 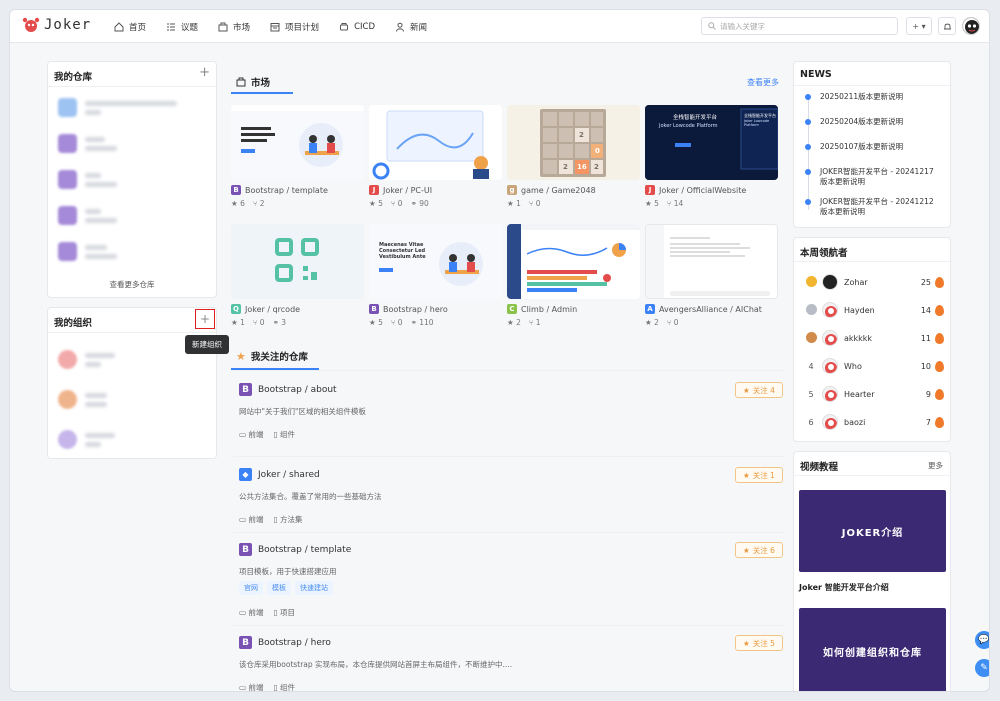 What do you see at coordinates (67, 251) in the screenshot?
I see `repo-icon` at bounding box center [67, 251].